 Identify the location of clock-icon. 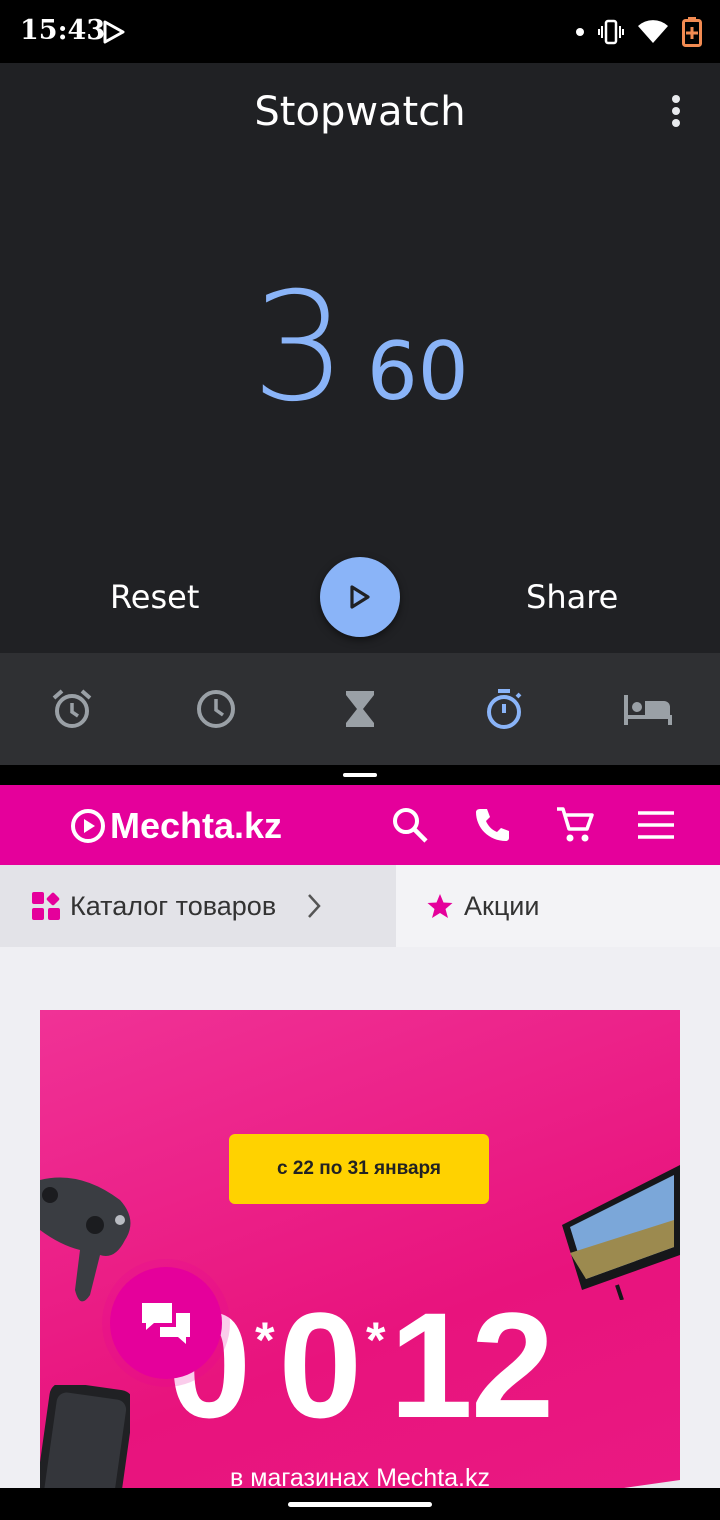
(216, 709).